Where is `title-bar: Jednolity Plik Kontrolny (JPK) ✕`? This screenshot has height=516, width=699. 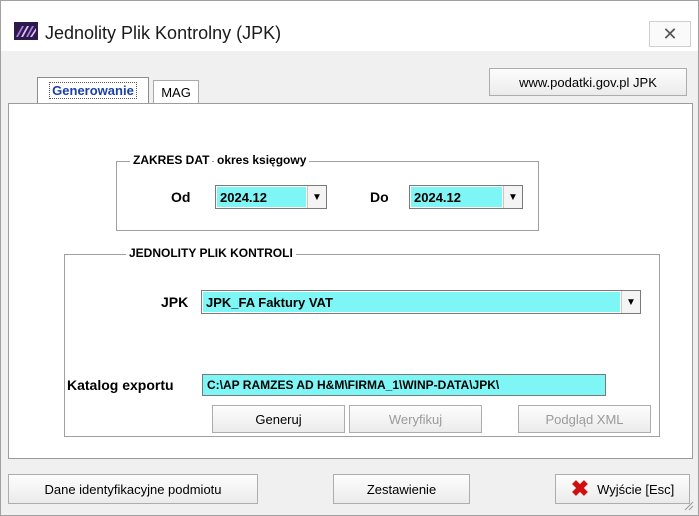 title-bar: Jednolity Plik Kontrolny (JPK) ✕ is located at coordinates (349, 26).